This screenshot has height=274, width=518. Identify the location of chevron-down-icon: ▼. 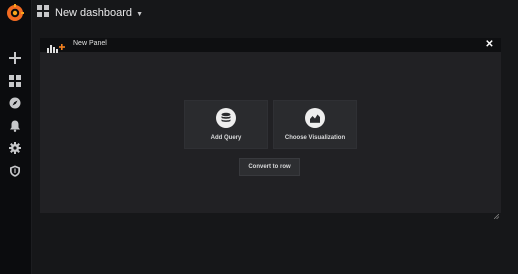
(139, 14).